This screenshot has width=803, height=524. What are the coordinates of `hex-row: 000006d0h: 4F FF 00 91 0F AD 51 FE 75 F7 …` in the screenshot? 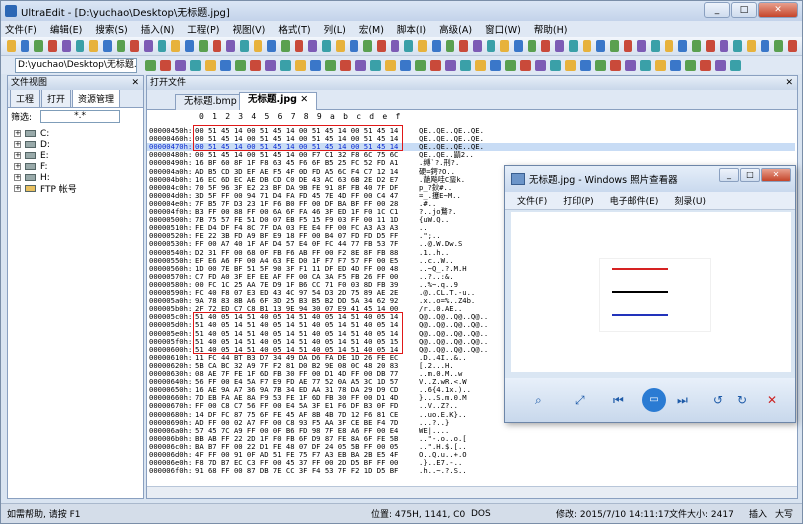 It's located at (471, 454).